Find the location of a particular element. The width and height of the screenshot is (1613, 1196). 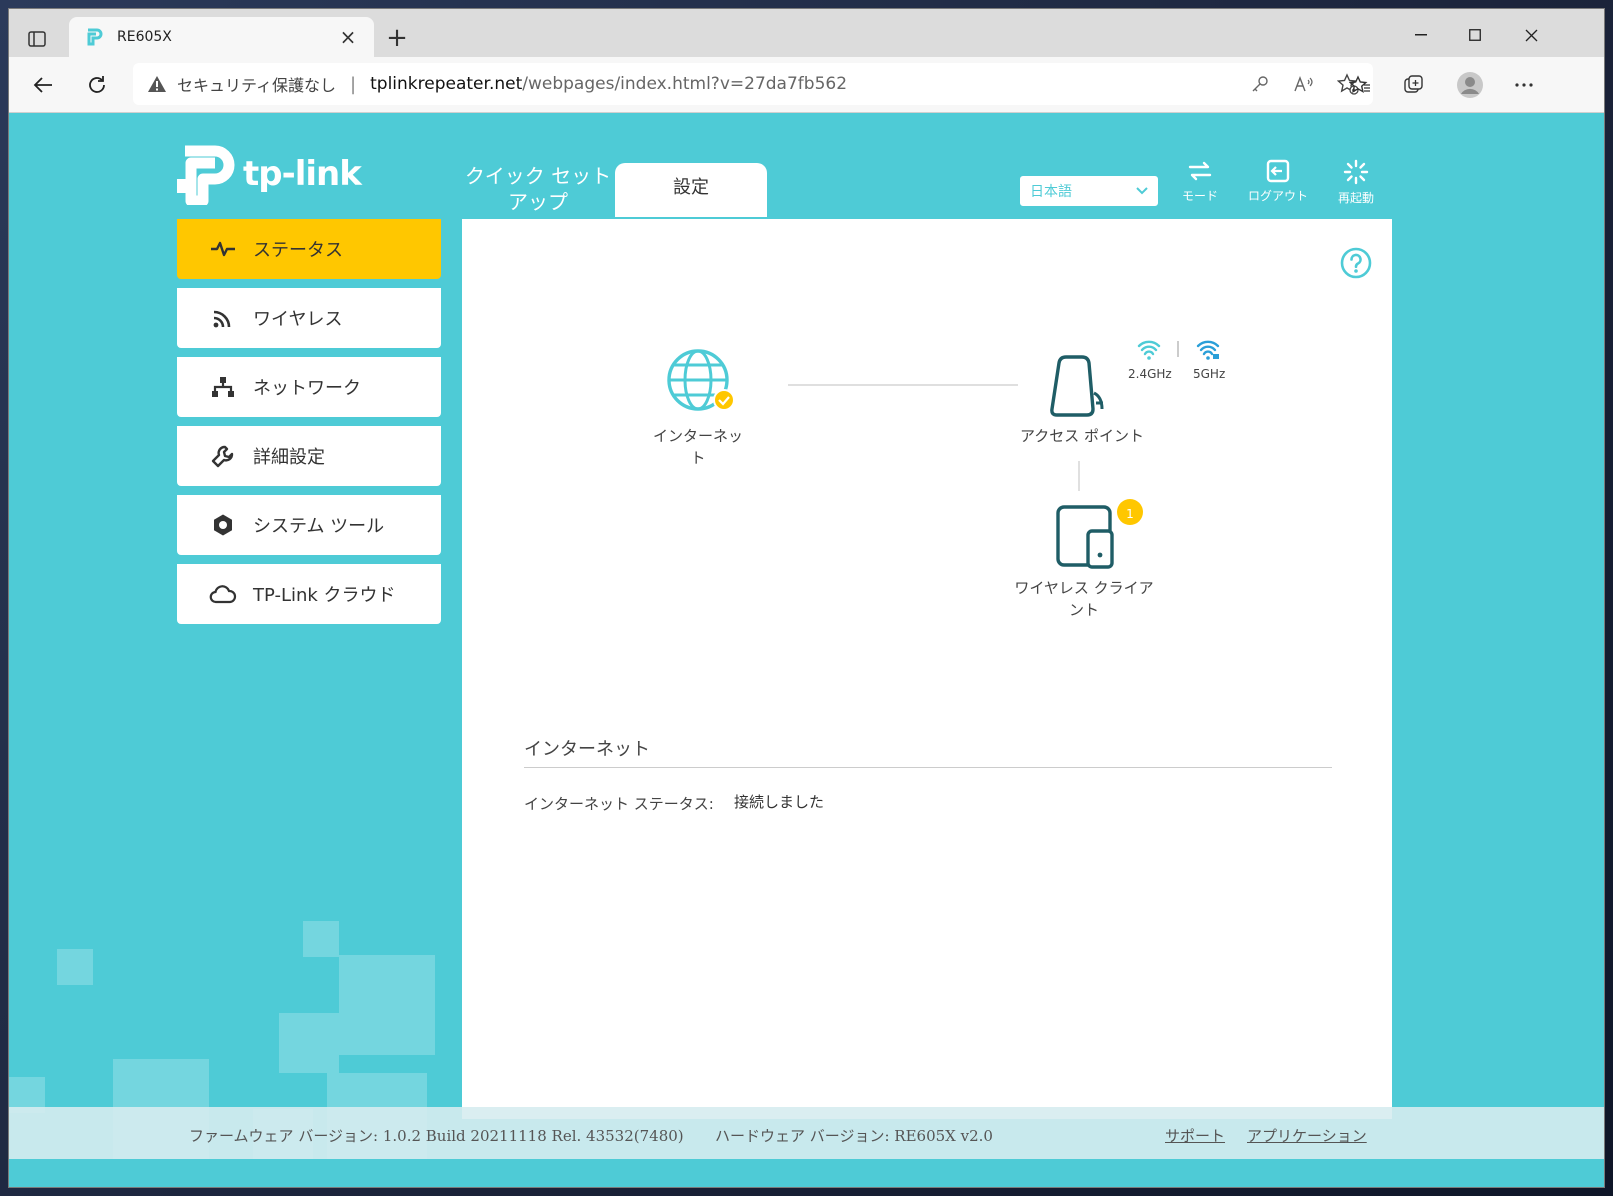

network-icon is located at coordinates (223, 387).